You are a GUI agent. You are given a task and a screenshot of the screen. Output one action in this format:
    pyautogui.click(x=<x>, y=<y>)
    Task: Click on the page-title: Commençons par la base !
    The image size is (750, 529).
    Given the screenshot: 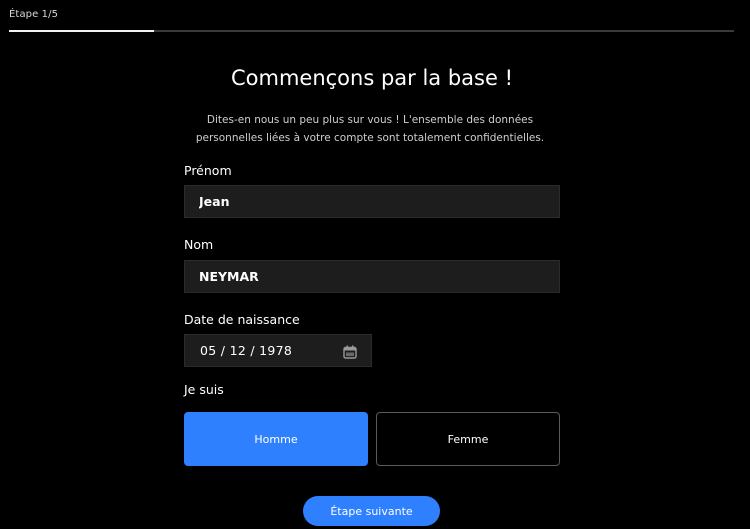 What is the action you would take?
    pyautogui.click(x=371, y=78)
    